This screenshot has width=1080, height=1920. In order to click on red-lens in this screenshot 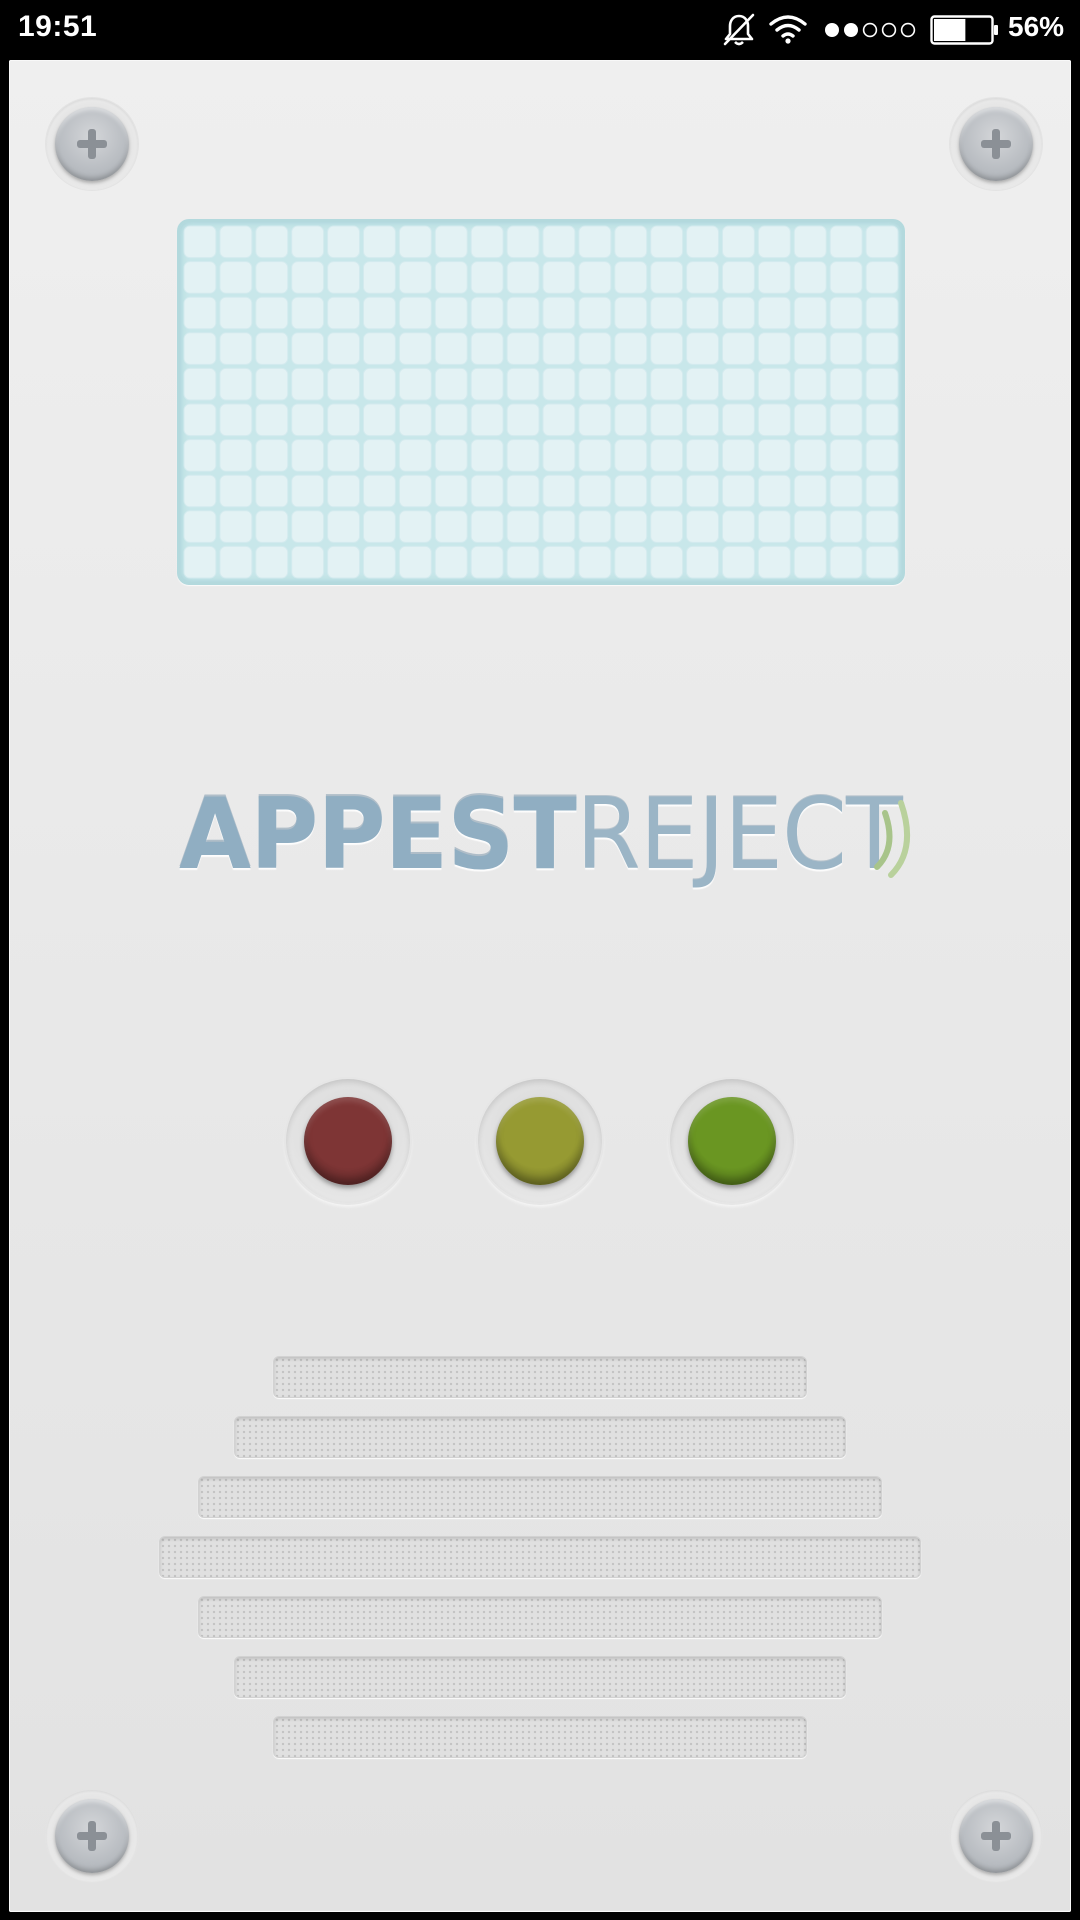, I will do `click(348, 1141)`.